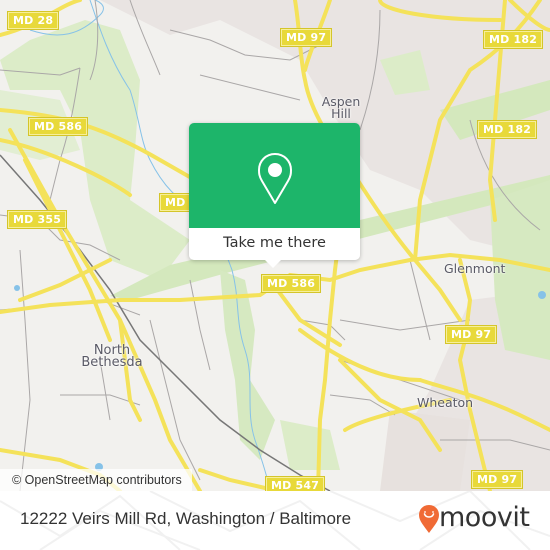 Image resolution: width=550 pixels, height=550 pixels. I want to click on residential-area, so click(425, 450).